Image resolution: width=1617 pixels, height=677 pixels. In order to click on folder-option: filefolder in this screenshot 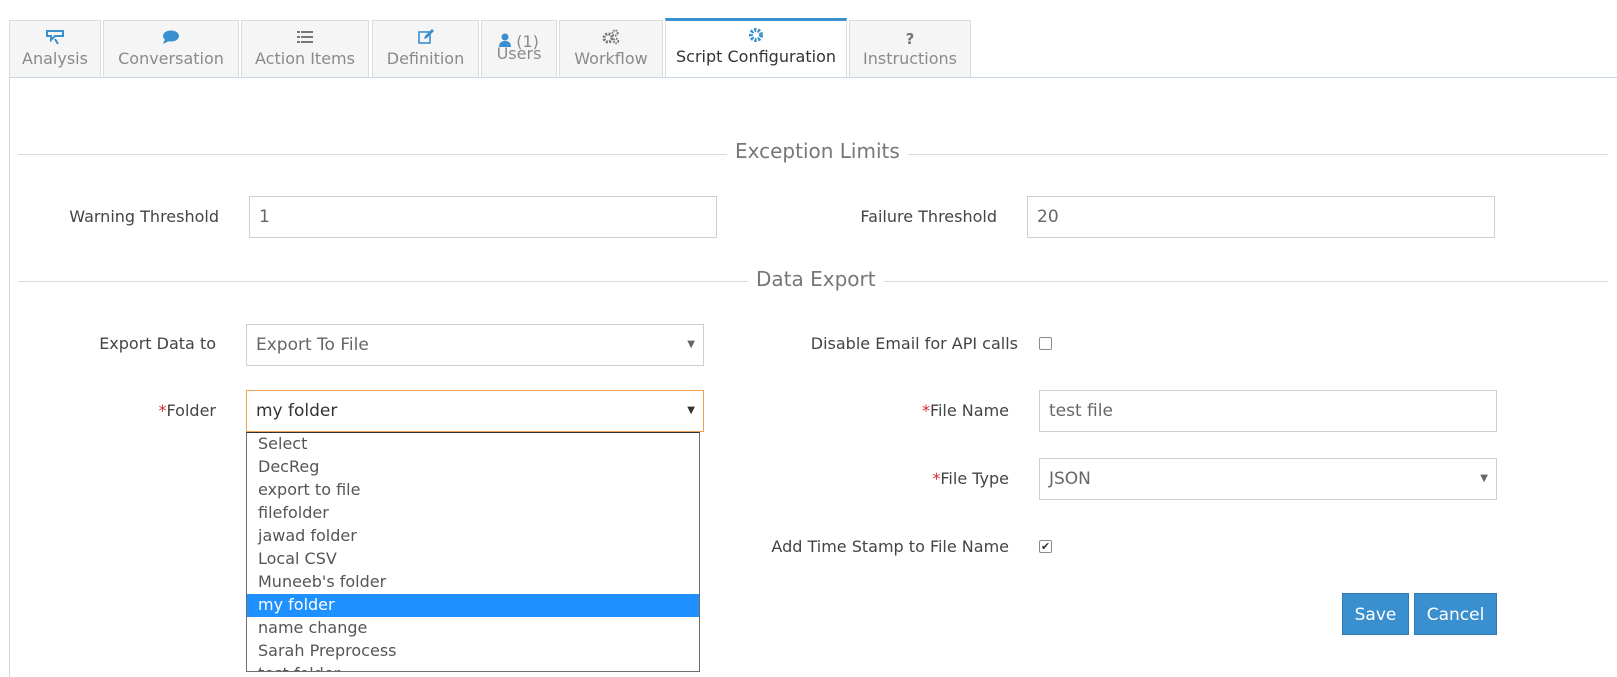, I will do `click(473, 513)`.